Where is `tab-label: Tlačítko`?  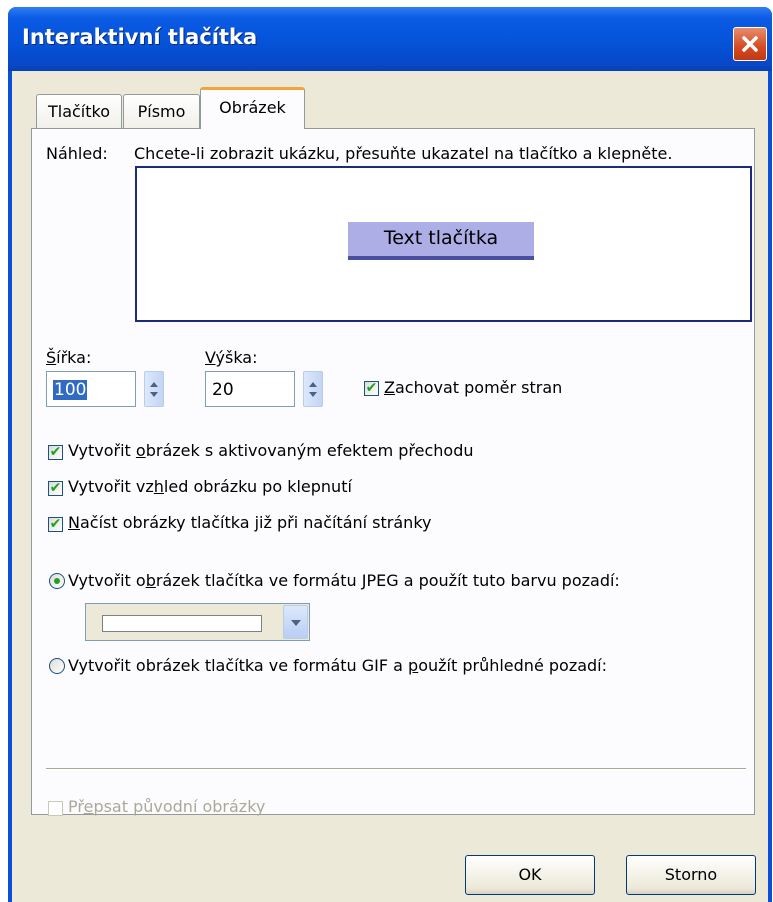
tab-label: Tlačítko is located at coordinates (79, 111).